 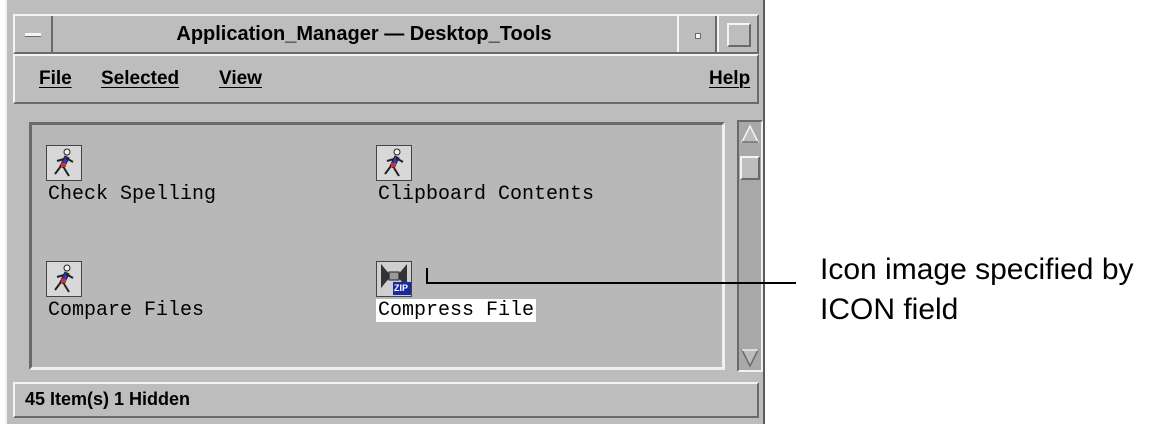 I want to click on item-check-spelling: Check Spelling, so click(x=132, y=175).